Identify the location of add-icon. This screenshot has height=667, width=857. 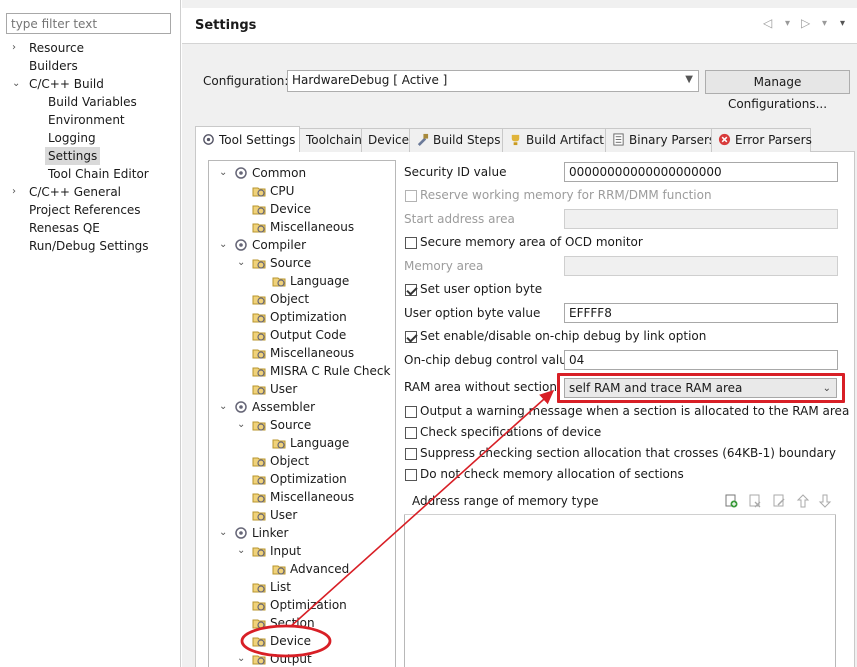
(731, 501).